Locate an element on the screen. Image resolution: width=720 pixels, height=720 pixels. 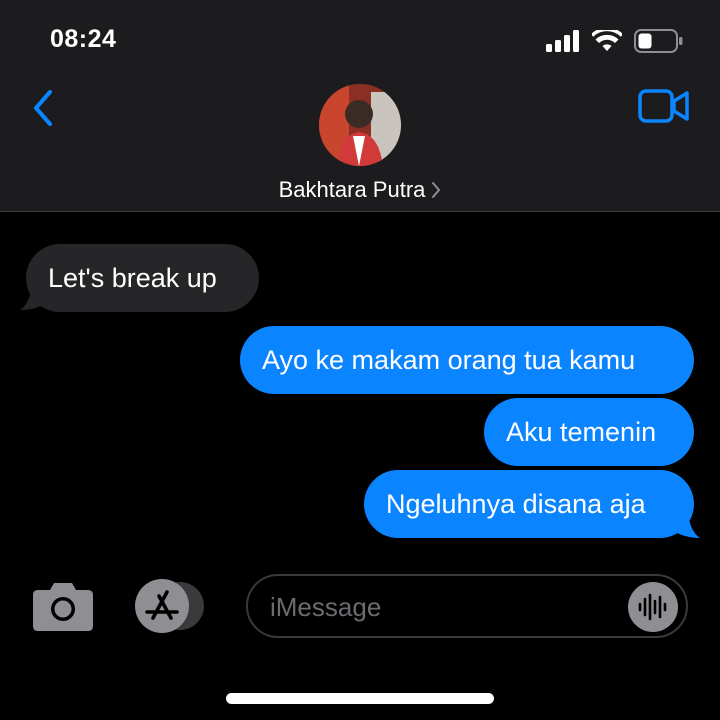
audio-record-button is located at coordinates (653, 607).